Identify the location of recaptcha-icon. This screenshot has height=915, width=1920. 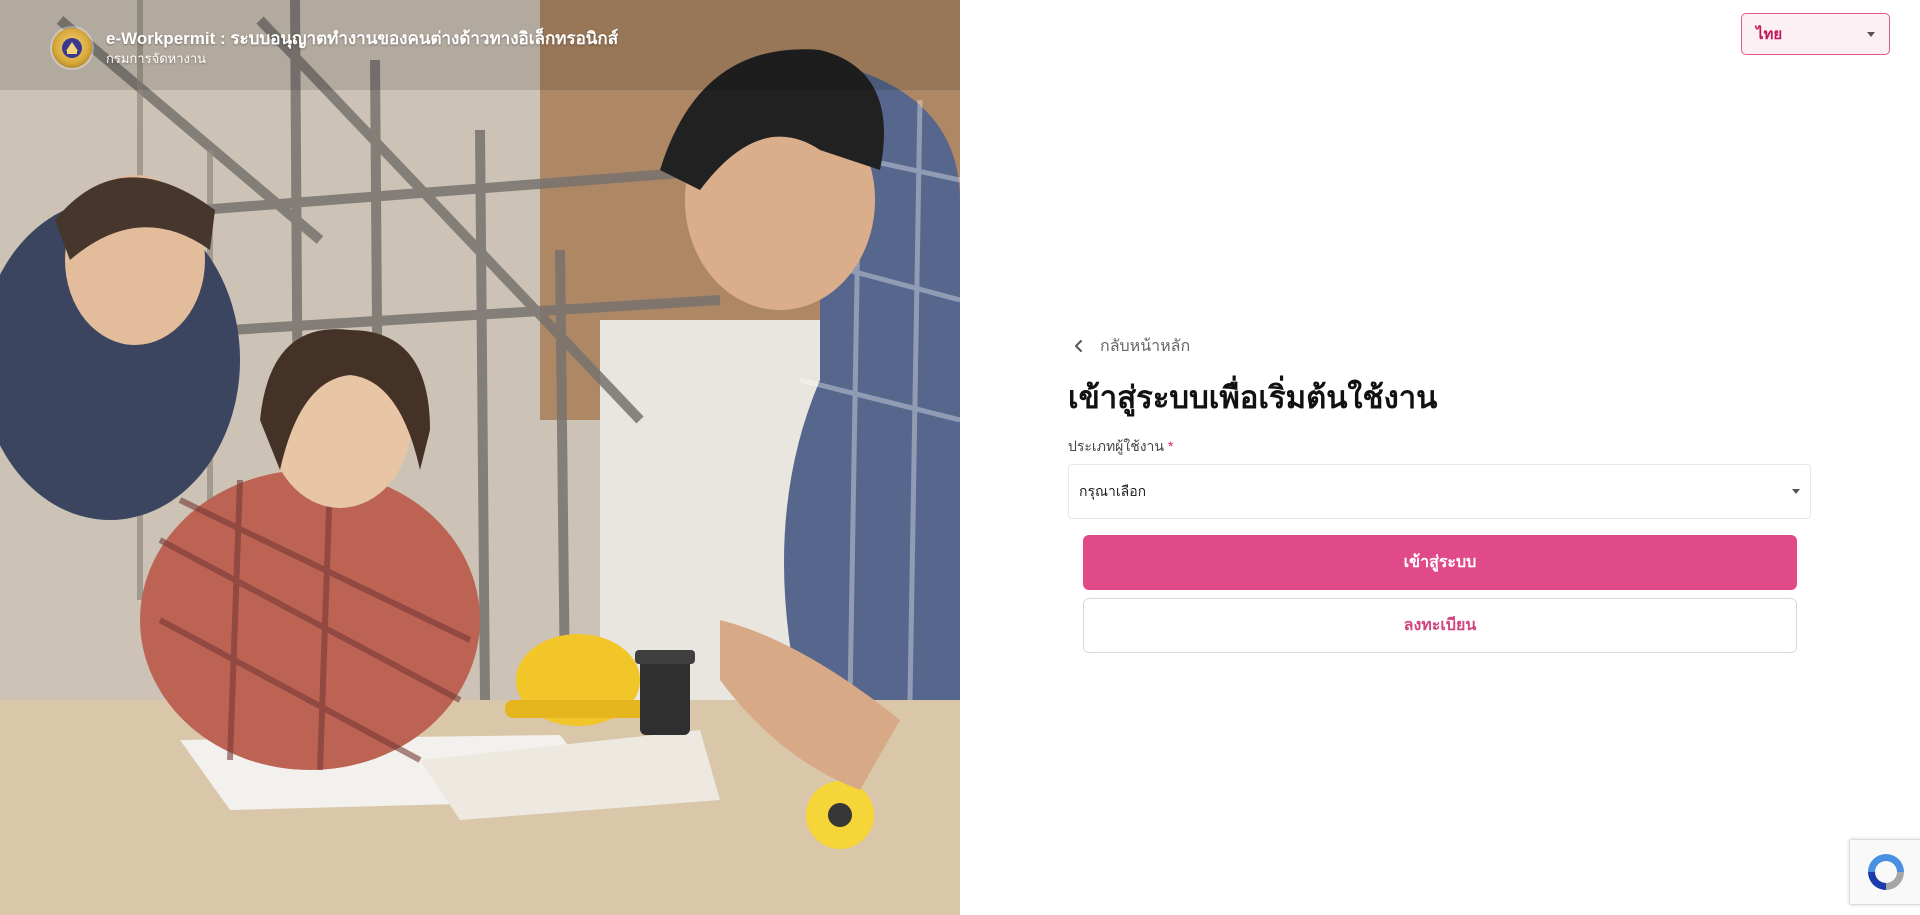
(1885, 872).